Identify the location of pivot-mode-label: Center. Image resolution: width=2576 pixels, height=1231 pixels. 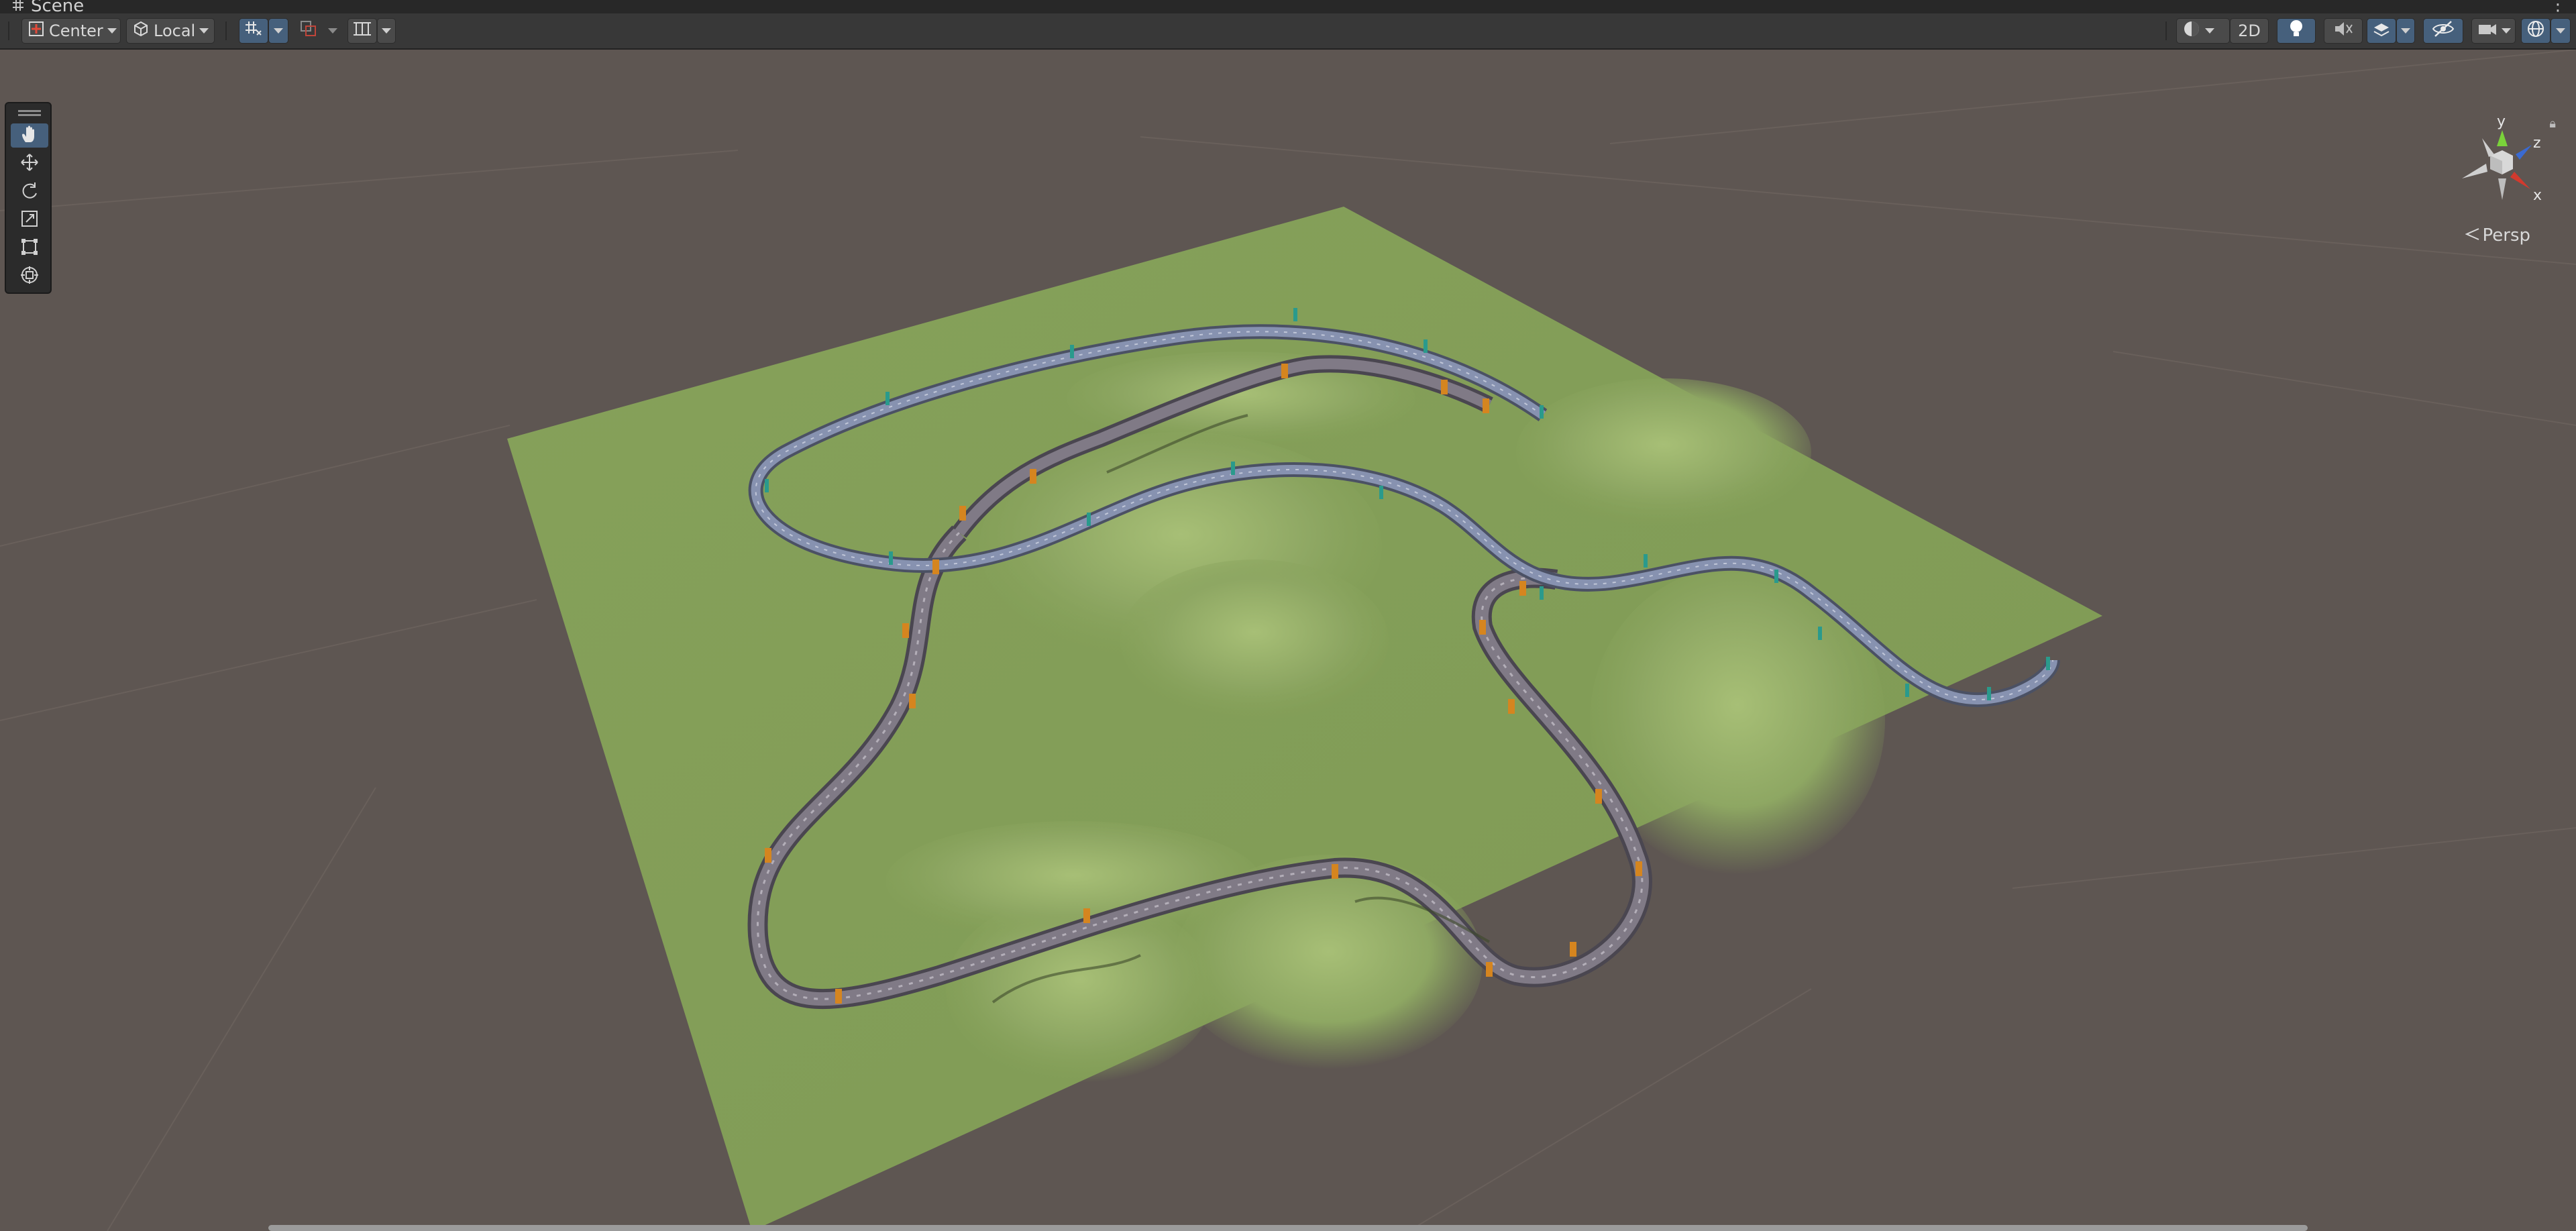
(76, 30).